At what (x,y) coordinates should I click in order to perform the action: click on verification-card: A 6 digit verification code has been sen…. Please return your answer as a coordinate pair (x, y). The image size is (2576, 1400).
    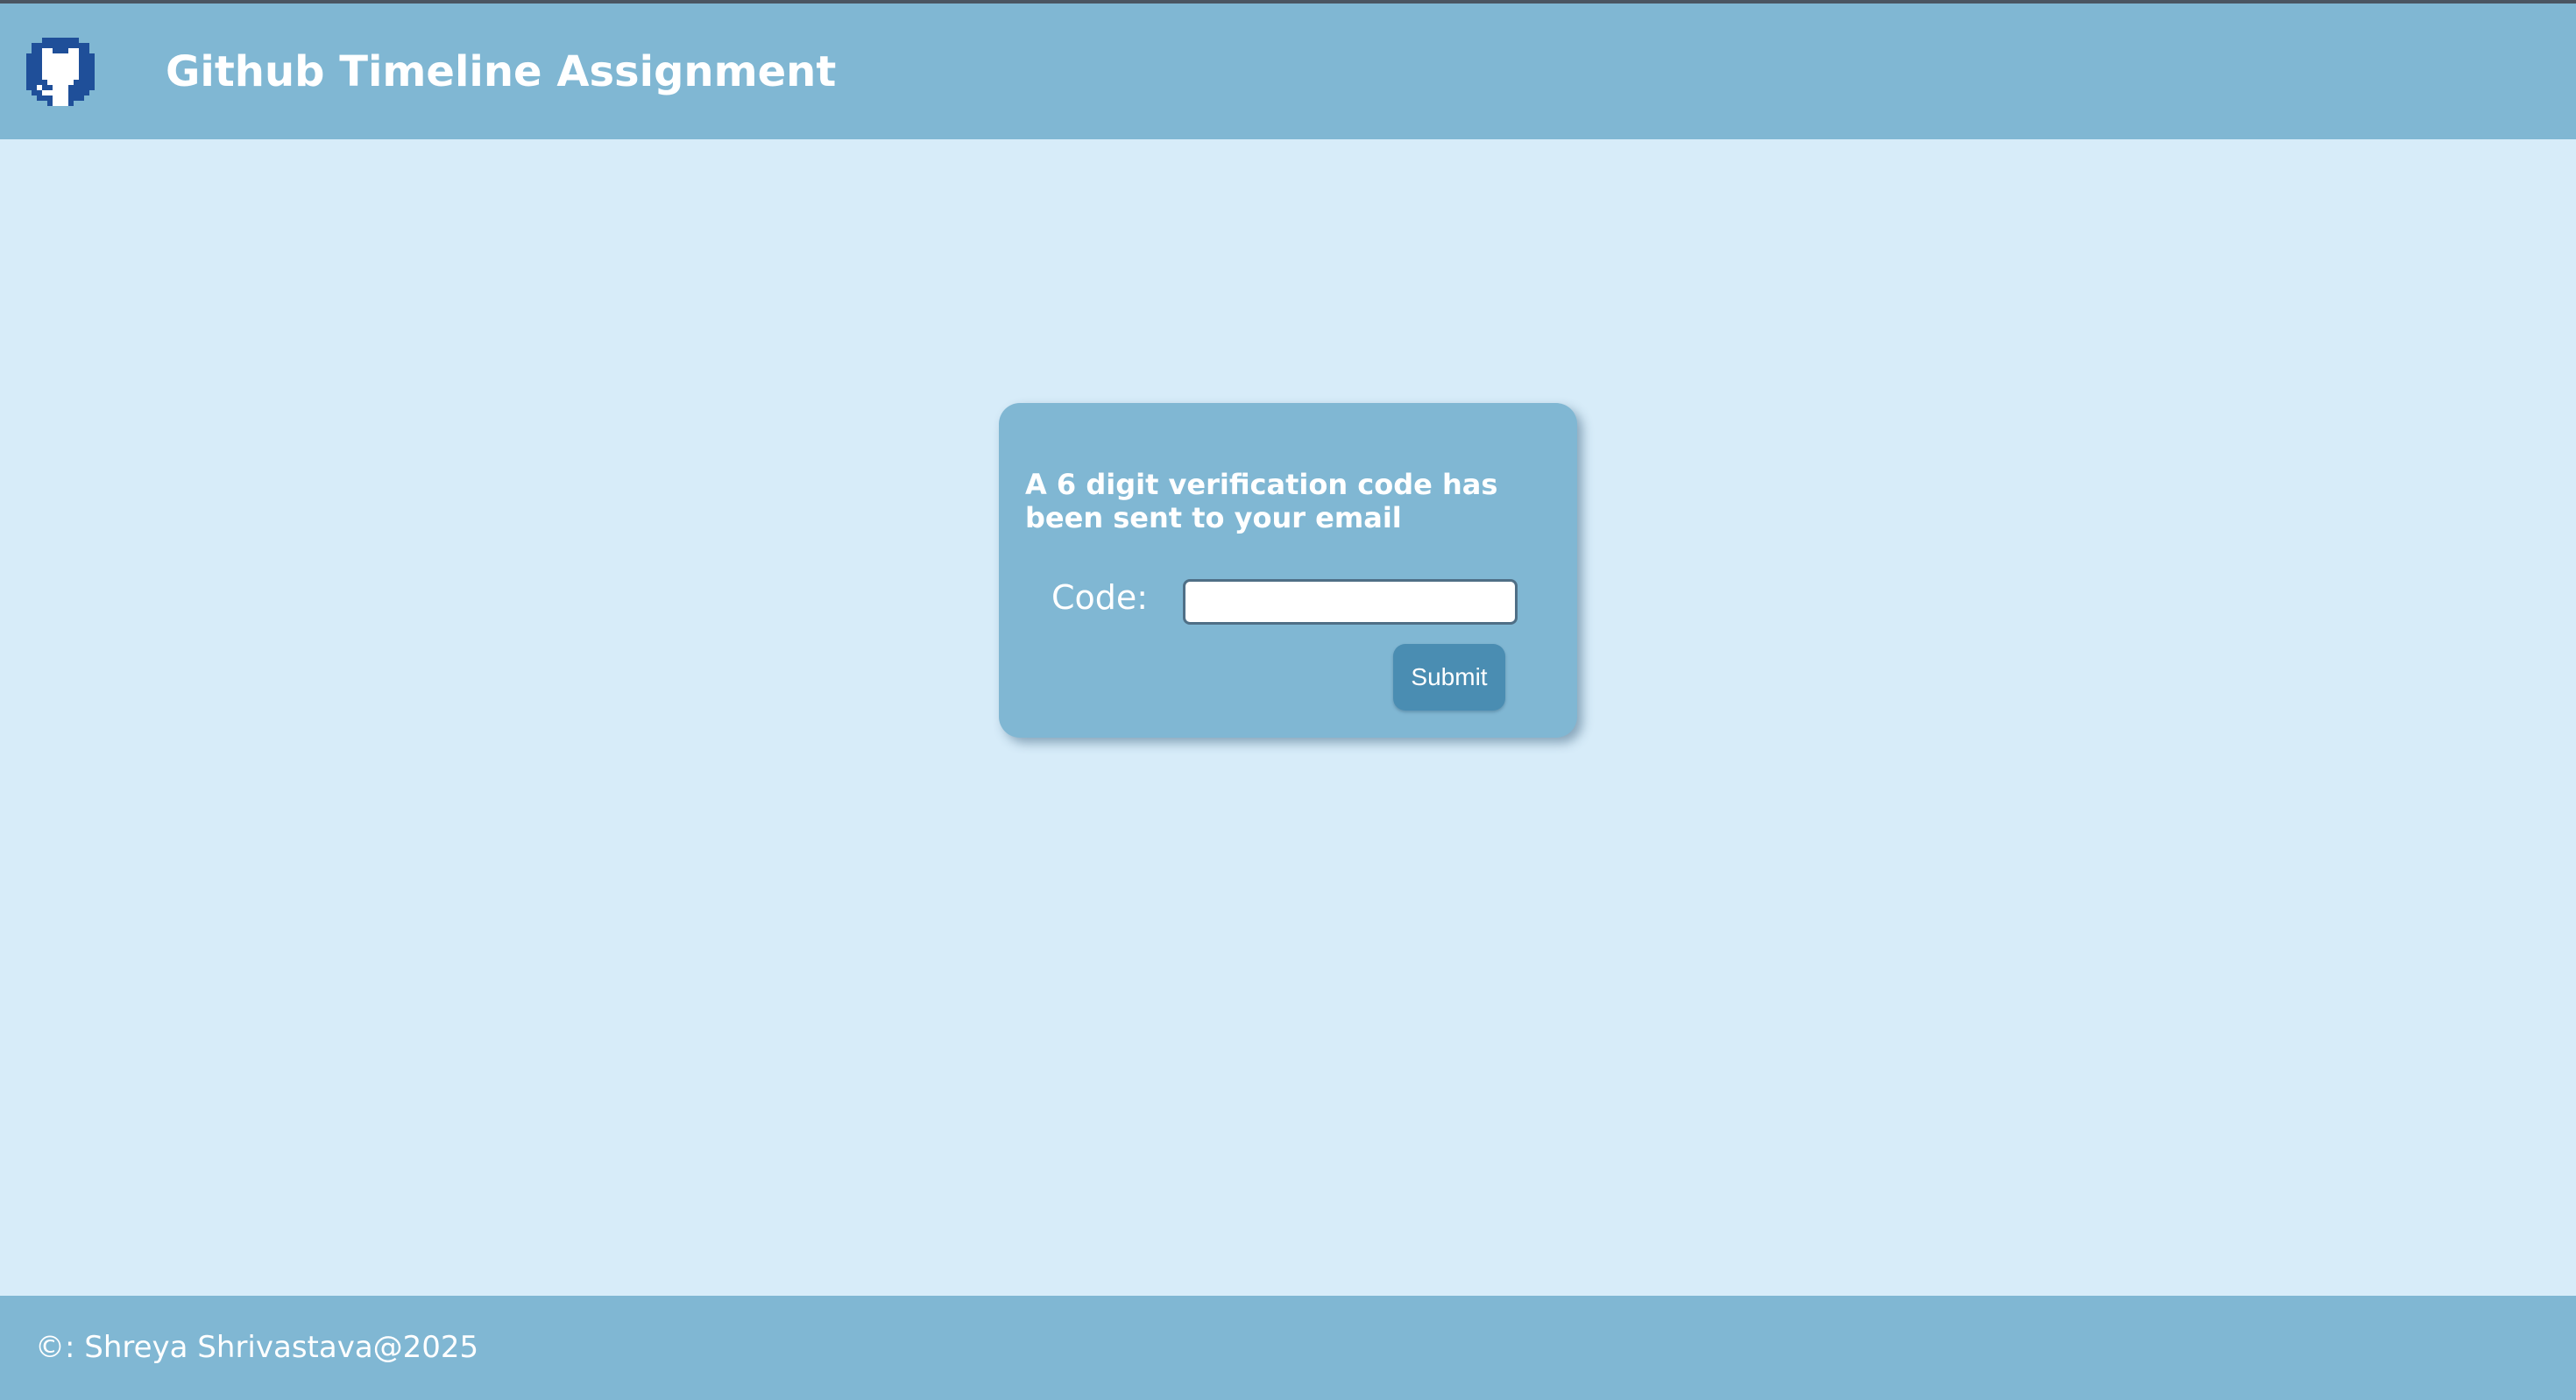
    Looking at the image, I should click on (1288, 570).